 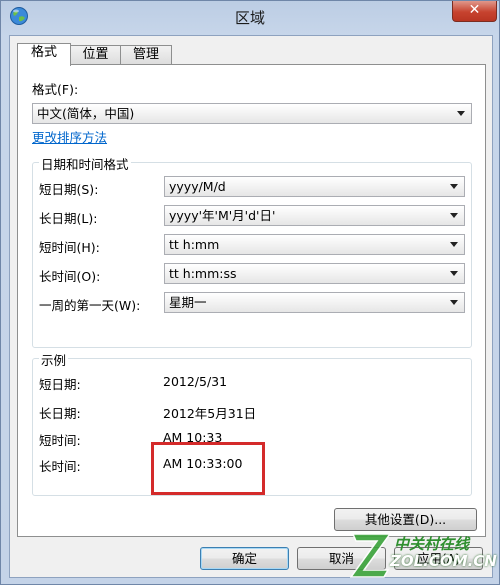 I want to click on long-time-value: tt h:mm:ss, so click(x=203, y=273).